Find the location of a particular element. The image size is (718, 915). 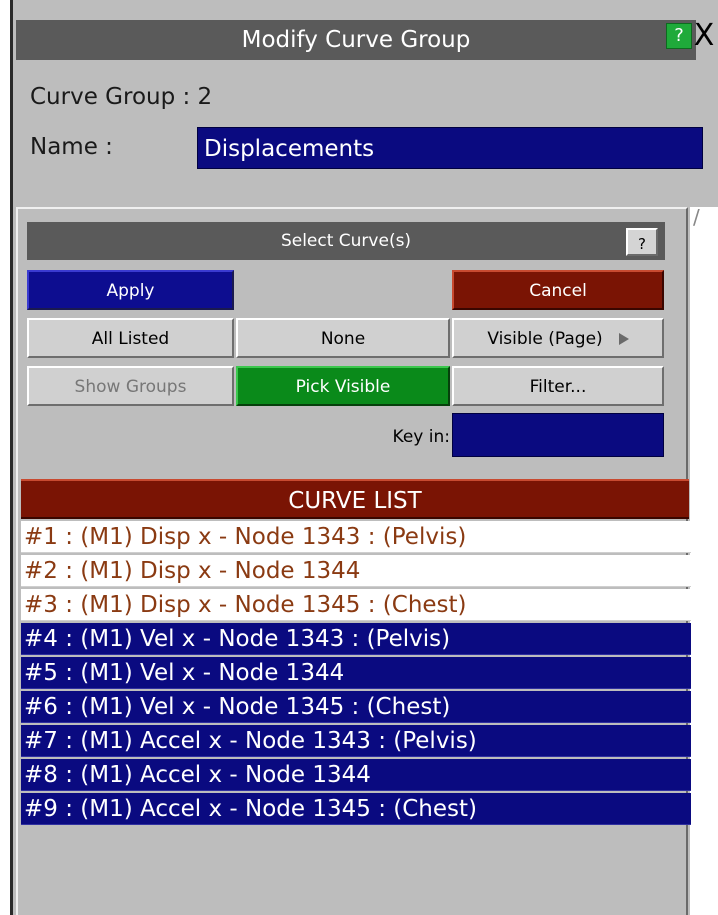

list-item: #4 : (M1) Vel x - Node 1343 : (Pelvis) is located at coordinates (356, 639).